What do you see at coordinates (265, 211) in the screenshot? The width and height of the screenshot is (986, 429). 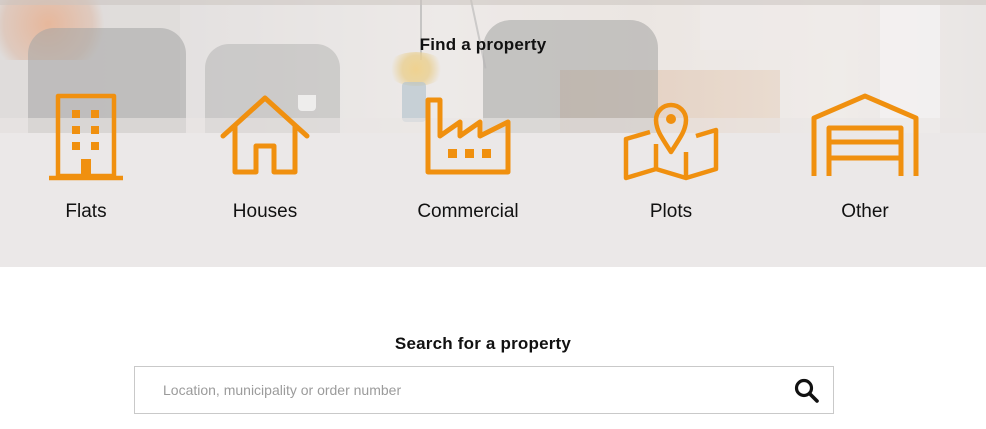 I see `category-houses-label: Houses` at bounding box center [265, 211].